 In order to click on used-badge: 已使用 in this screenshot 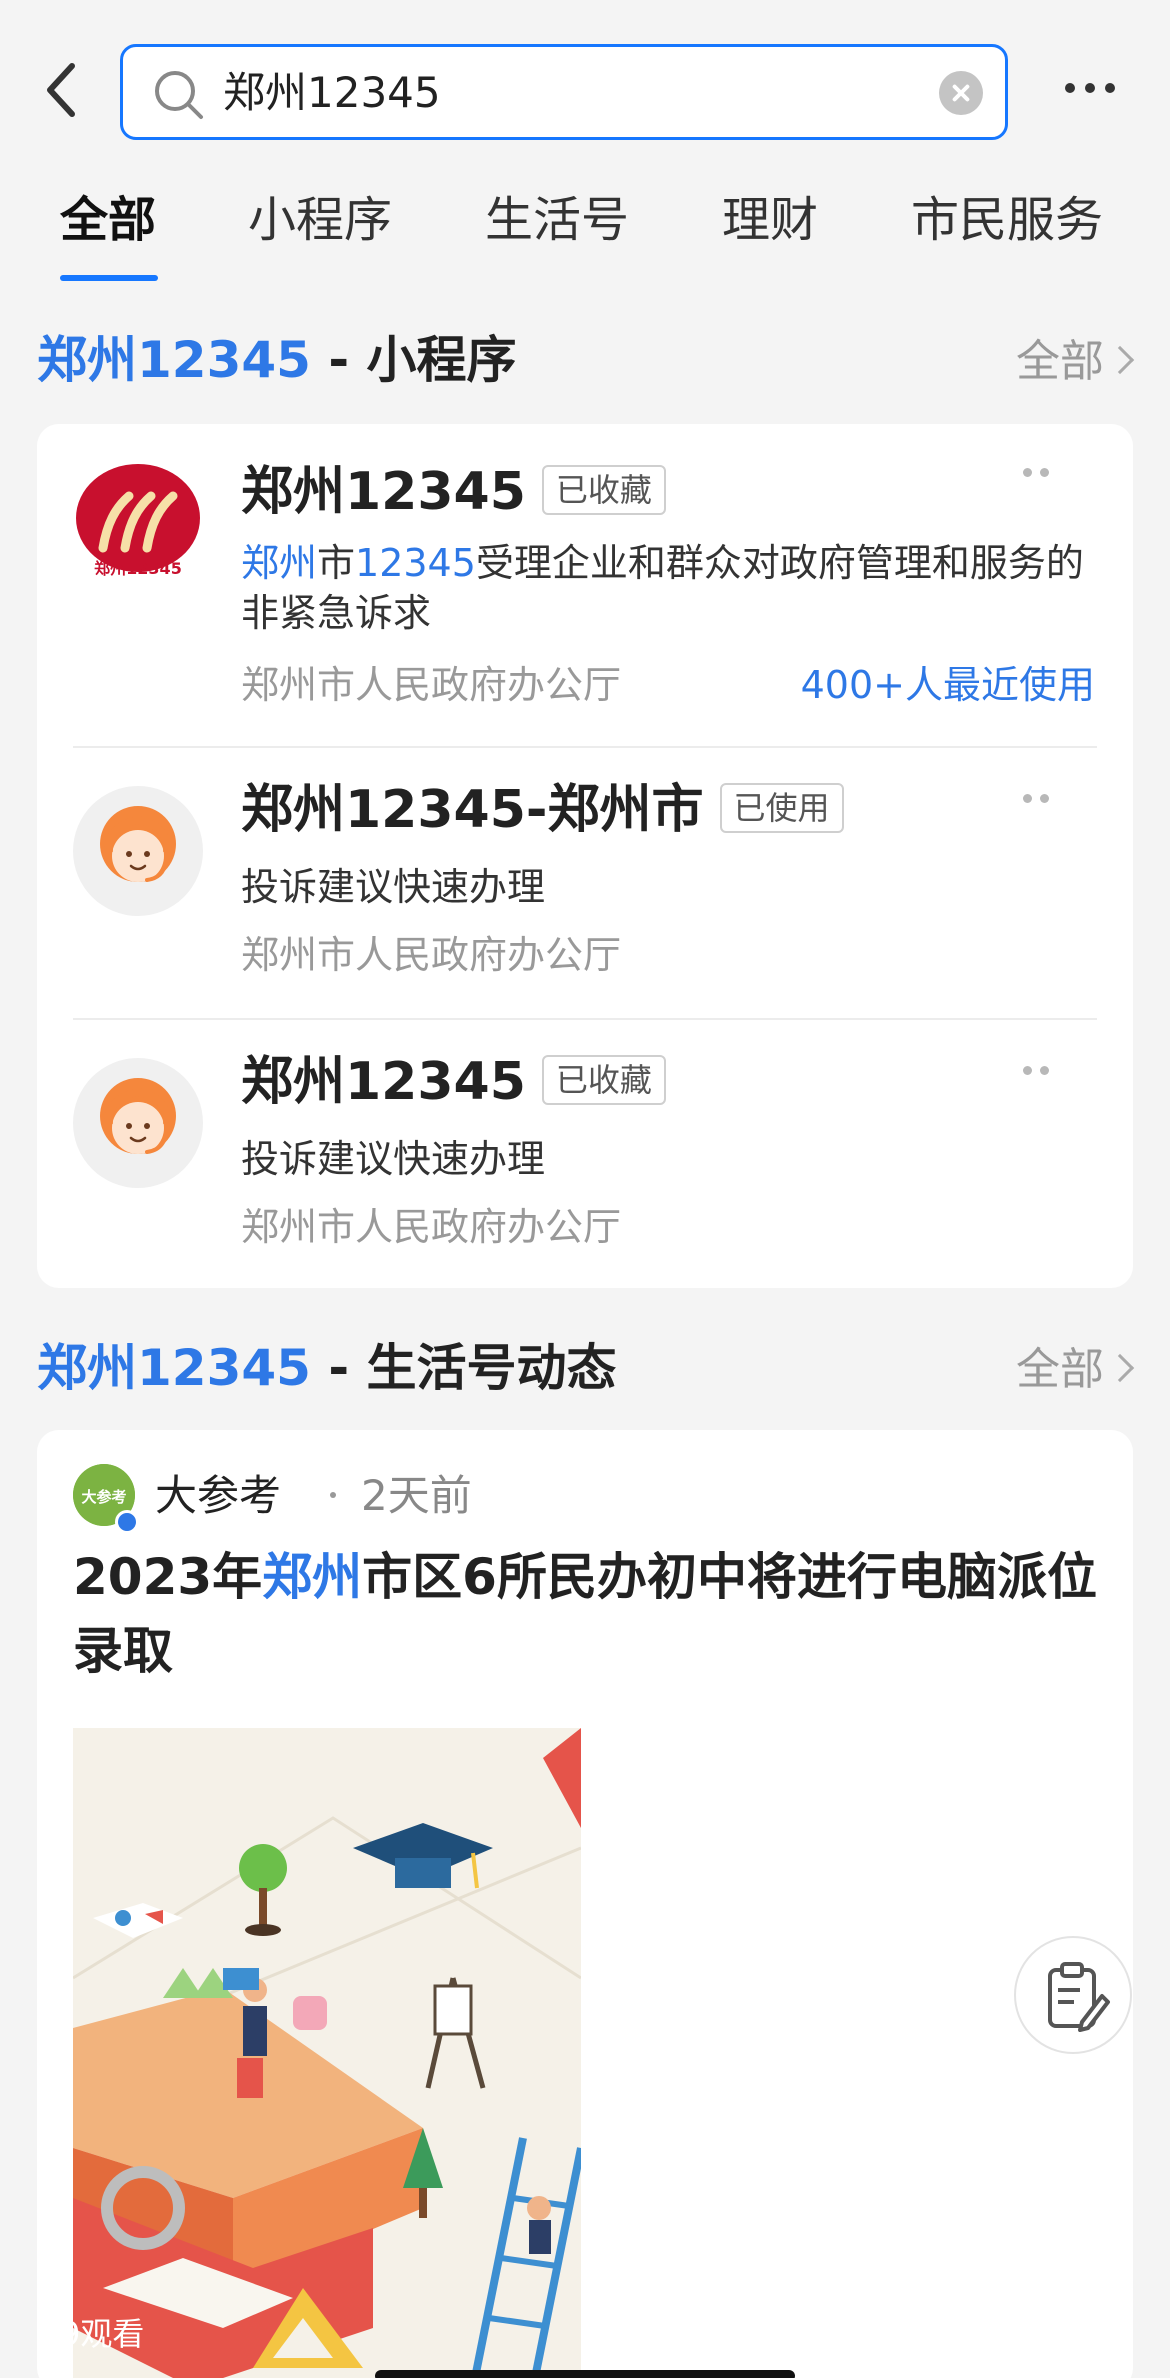, I will do `click(781, 808)`.